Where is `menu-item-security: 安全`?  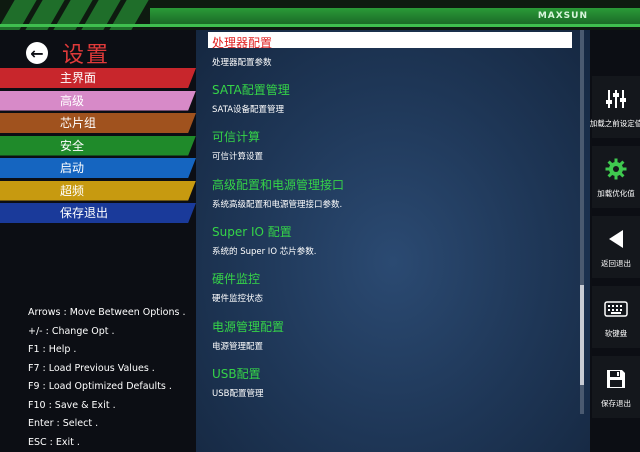
menu-item-security: 安全 is located at coordinates (98, 145).